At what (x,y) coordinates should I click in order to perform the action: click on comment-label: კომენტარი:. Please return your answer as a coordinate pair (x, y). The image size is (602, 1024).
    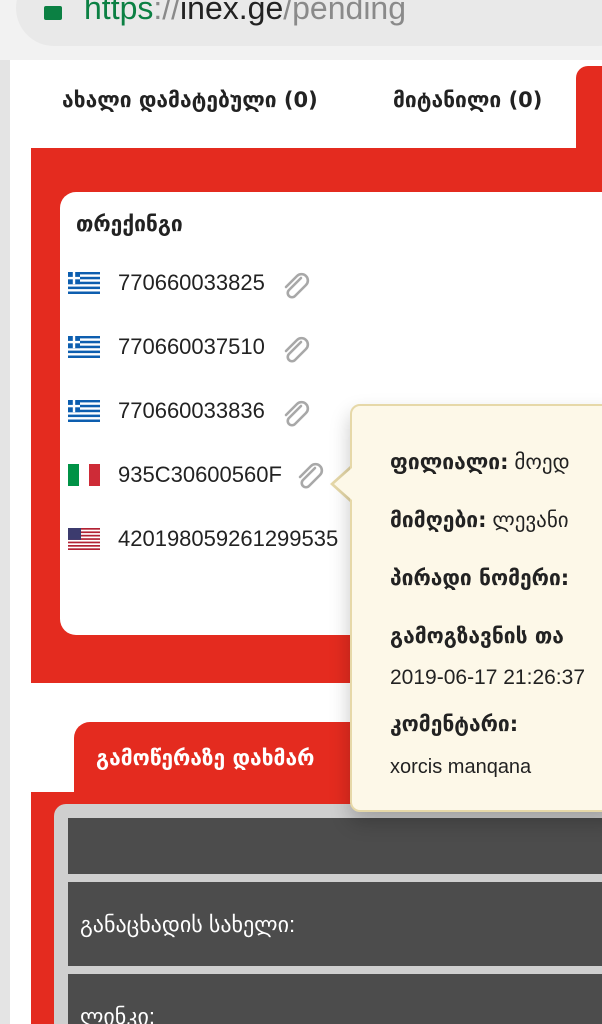
    Looking at the image, I should click on (454, 724).